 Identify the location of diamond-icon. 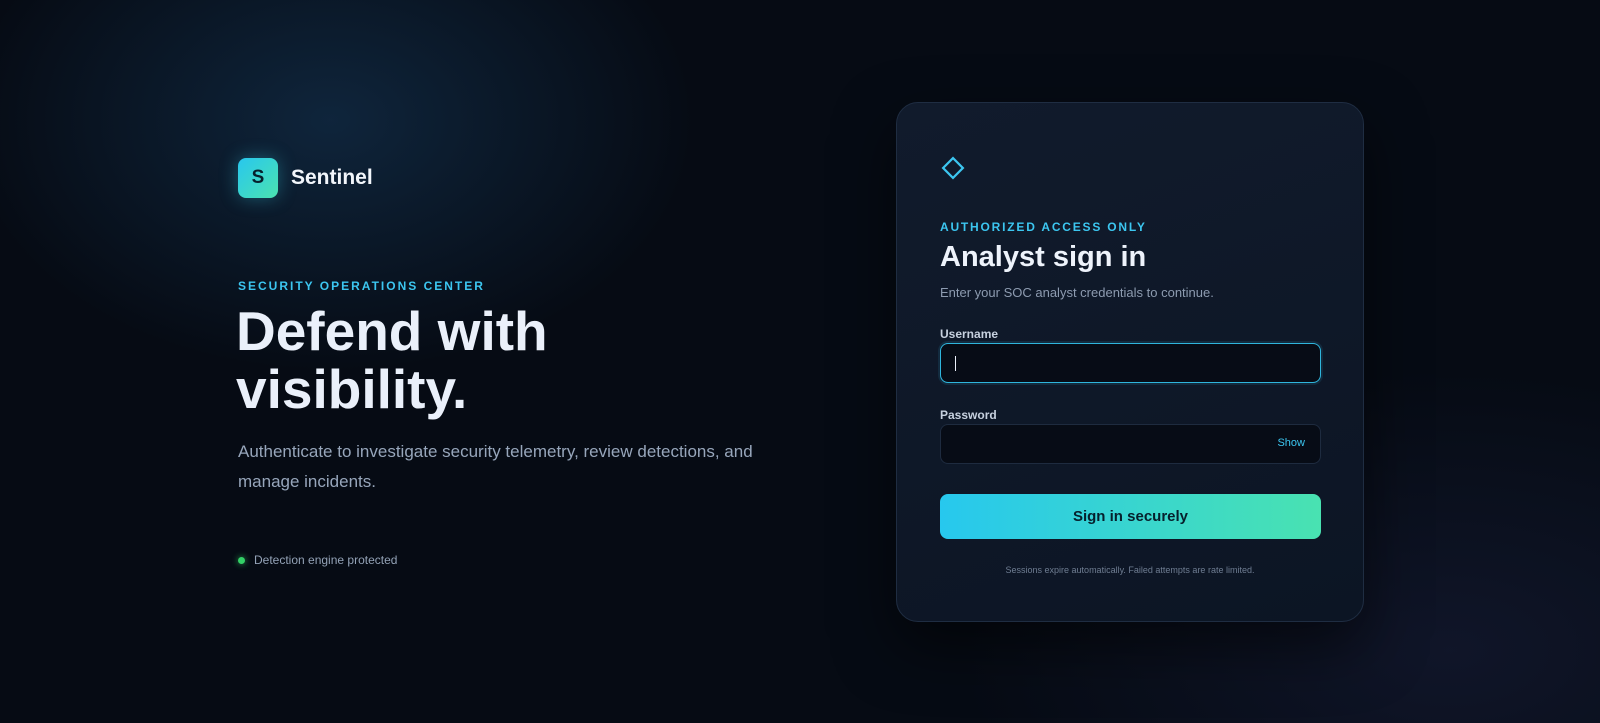
(953, 168).